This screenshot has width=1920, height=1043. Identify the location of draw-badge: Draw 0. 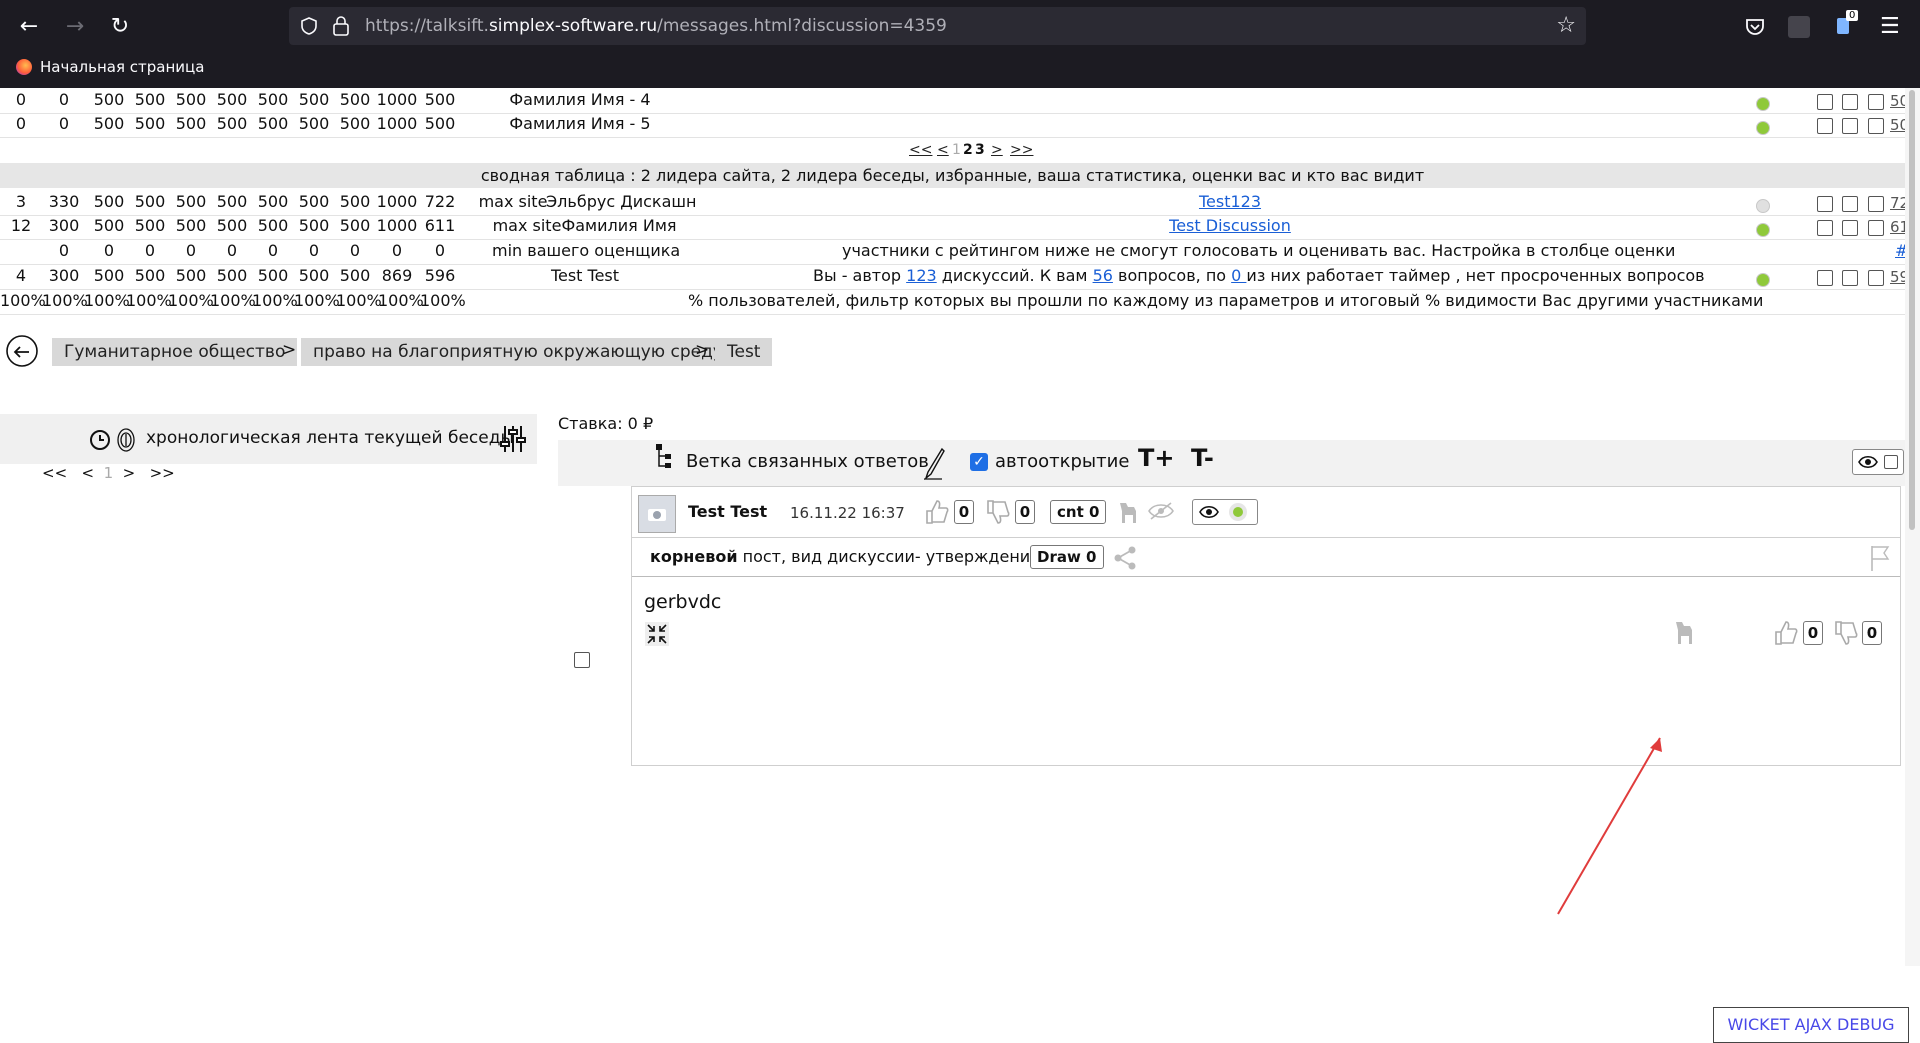
(1067, 557).